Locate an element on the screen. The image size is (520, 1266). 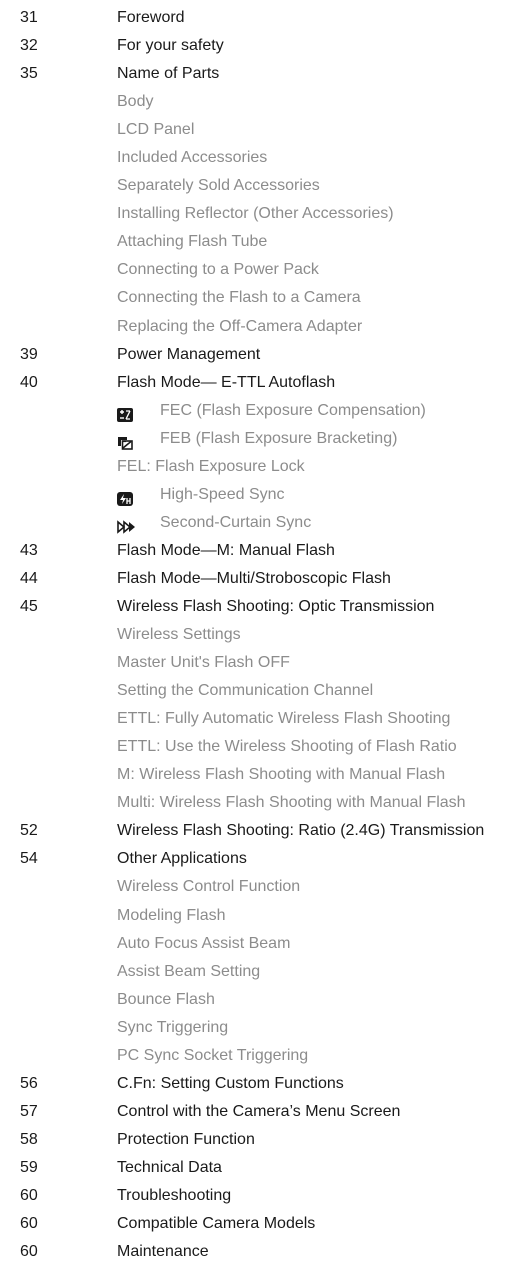
toc-title: Compatible Camera Models is located at coordinates (216, 1224).